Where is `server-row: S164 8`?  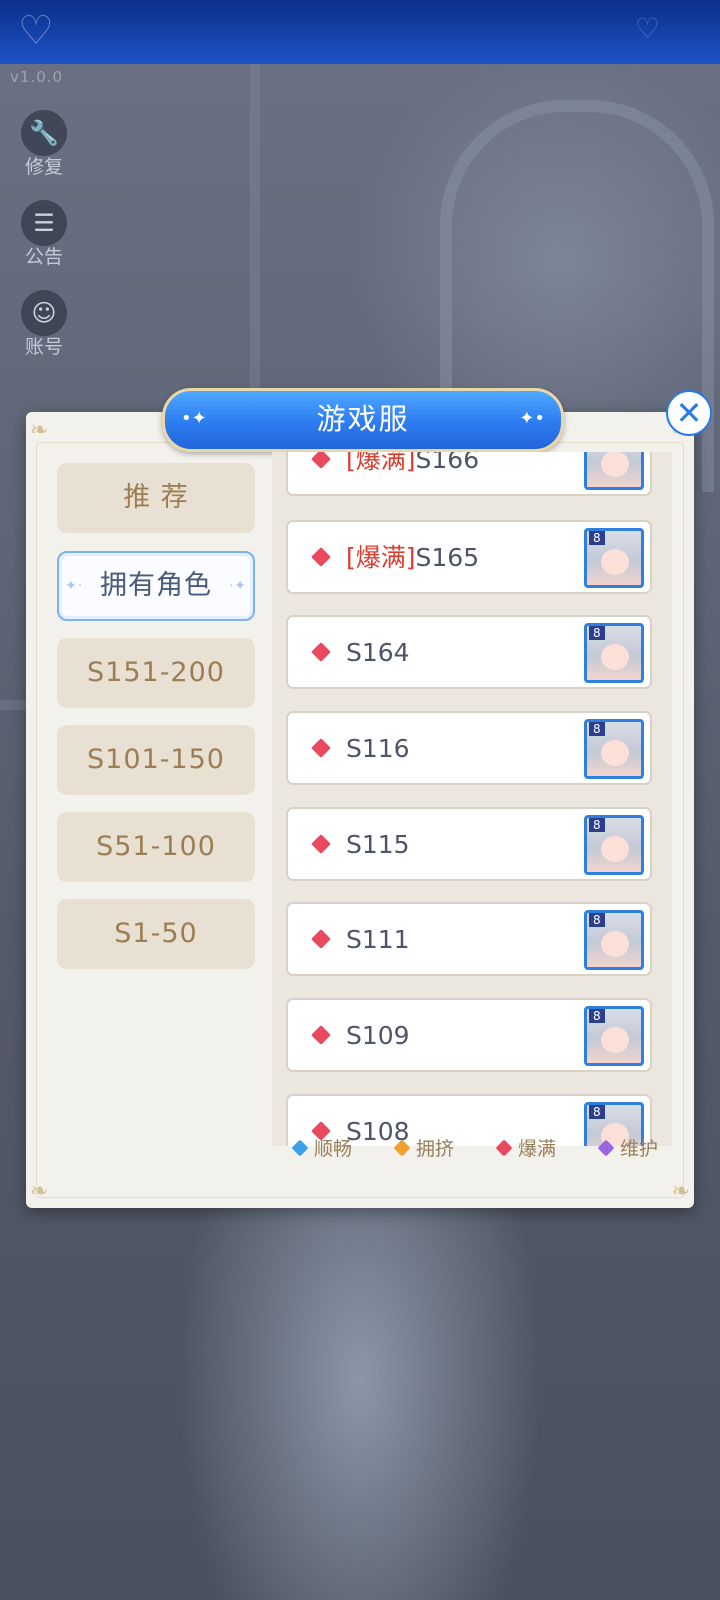 server-row: S164 8 is located at coordinates (469, 652).